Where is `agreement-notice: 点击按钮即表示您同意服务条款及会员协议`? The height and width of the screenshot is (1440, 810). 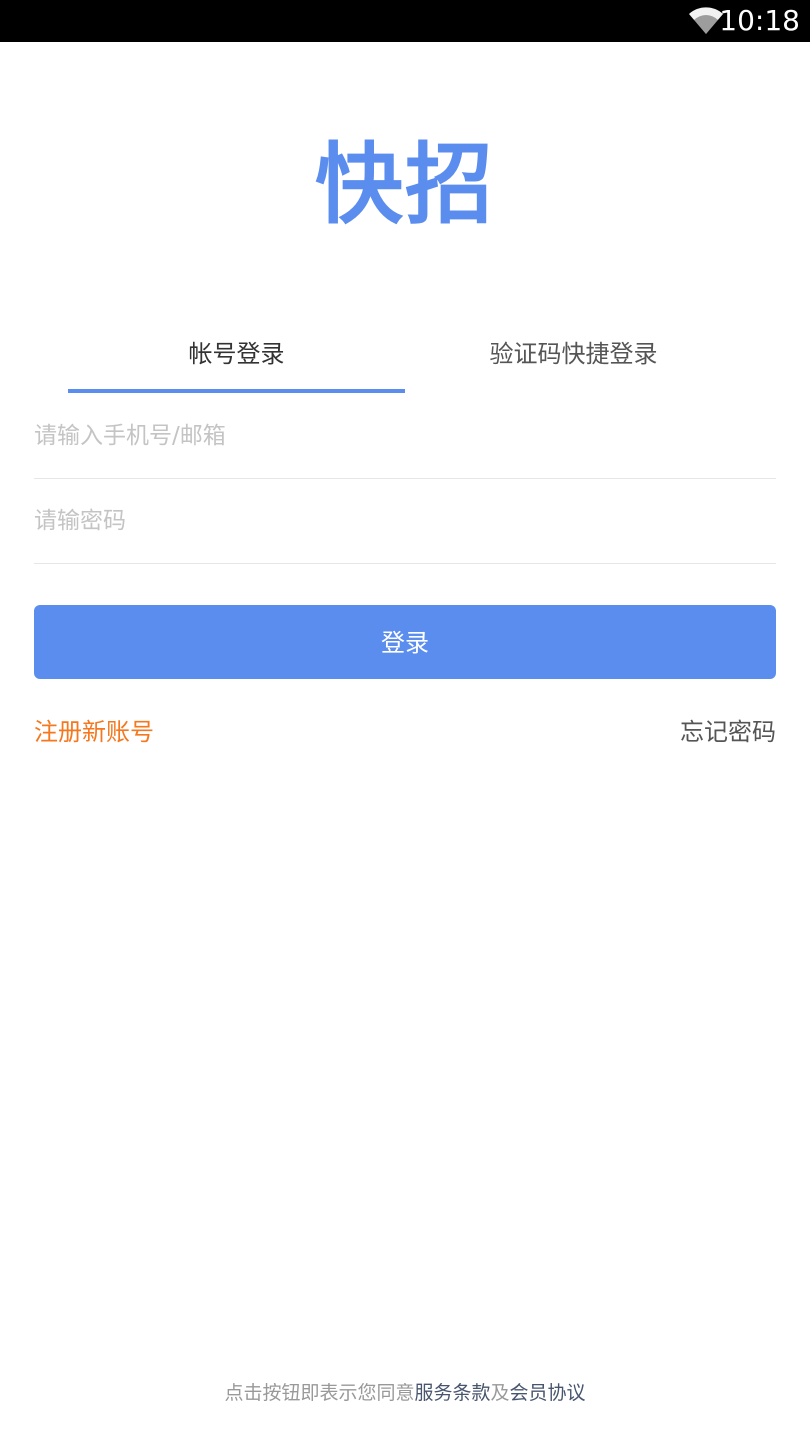
agreement-notice: 点击按钮即表示您同意服务条款及会员协议 is located at coordinates (405, 1391).